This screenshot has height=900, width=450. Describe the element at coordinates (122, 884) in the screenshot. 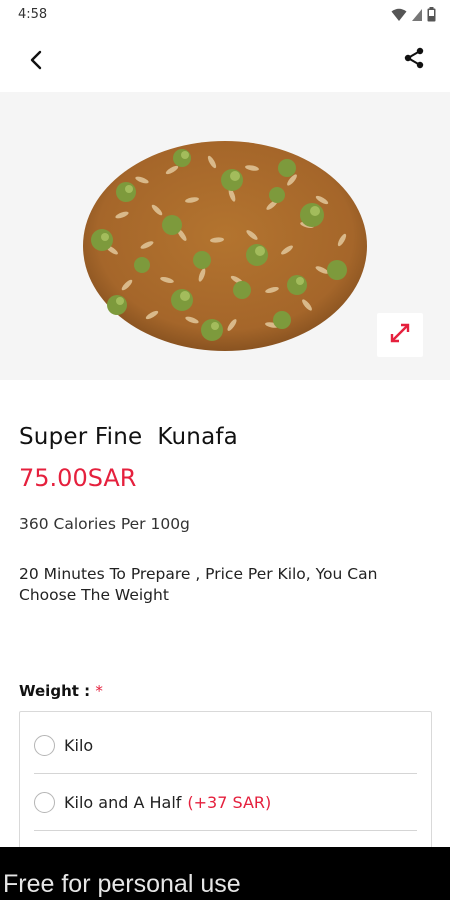

I see `watermark-text: Free for personal use` at that location.